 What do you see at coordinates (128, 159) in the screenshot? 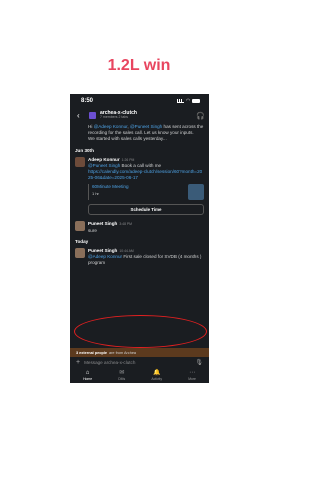
I see `message-time: 1:26 PM` at bounding box center [128, 159].